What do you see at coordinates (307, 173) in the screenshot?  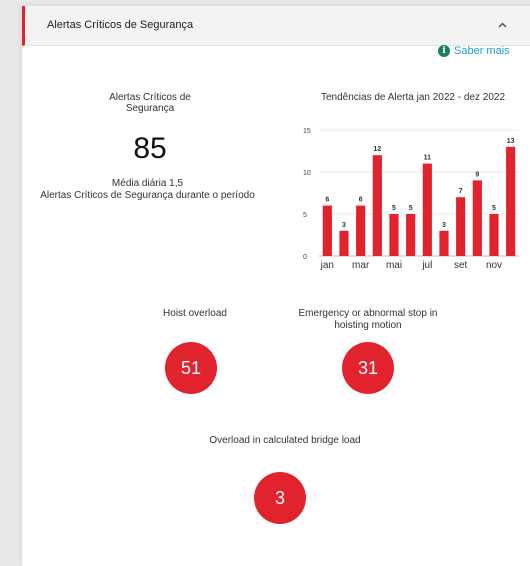 I see `y-tick-label: 10` at bounding box center [307, 173].